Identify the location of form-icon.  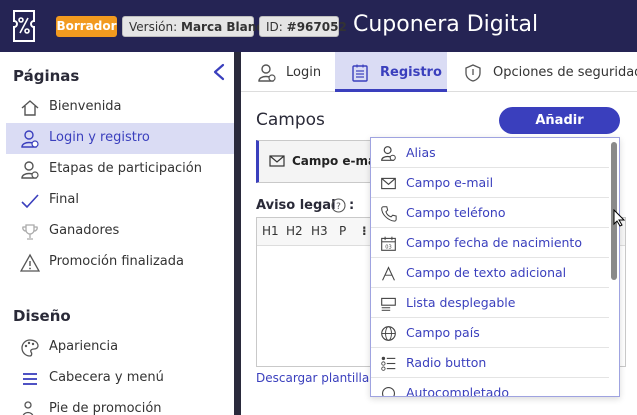
(360, 73).